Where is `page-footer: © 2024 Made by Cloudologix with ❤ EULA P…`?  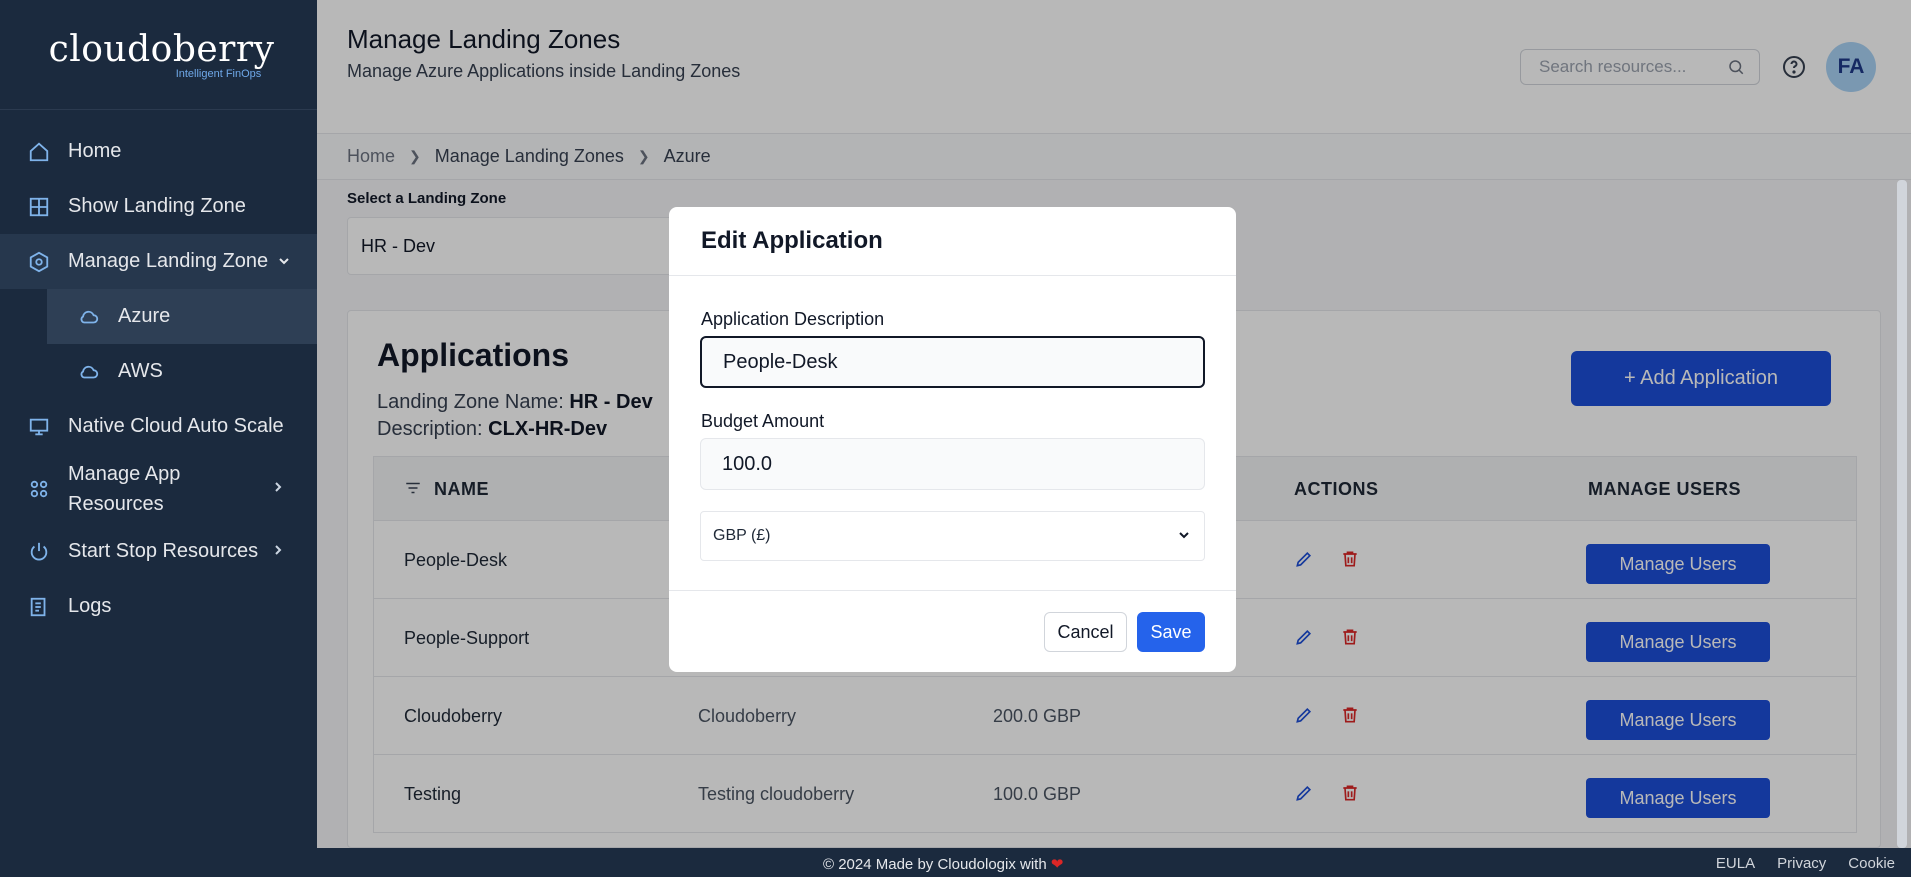 page-footer: © 2024 Made by Cloudologix with ❤ EULA P… is located at coordinates (955, 862).